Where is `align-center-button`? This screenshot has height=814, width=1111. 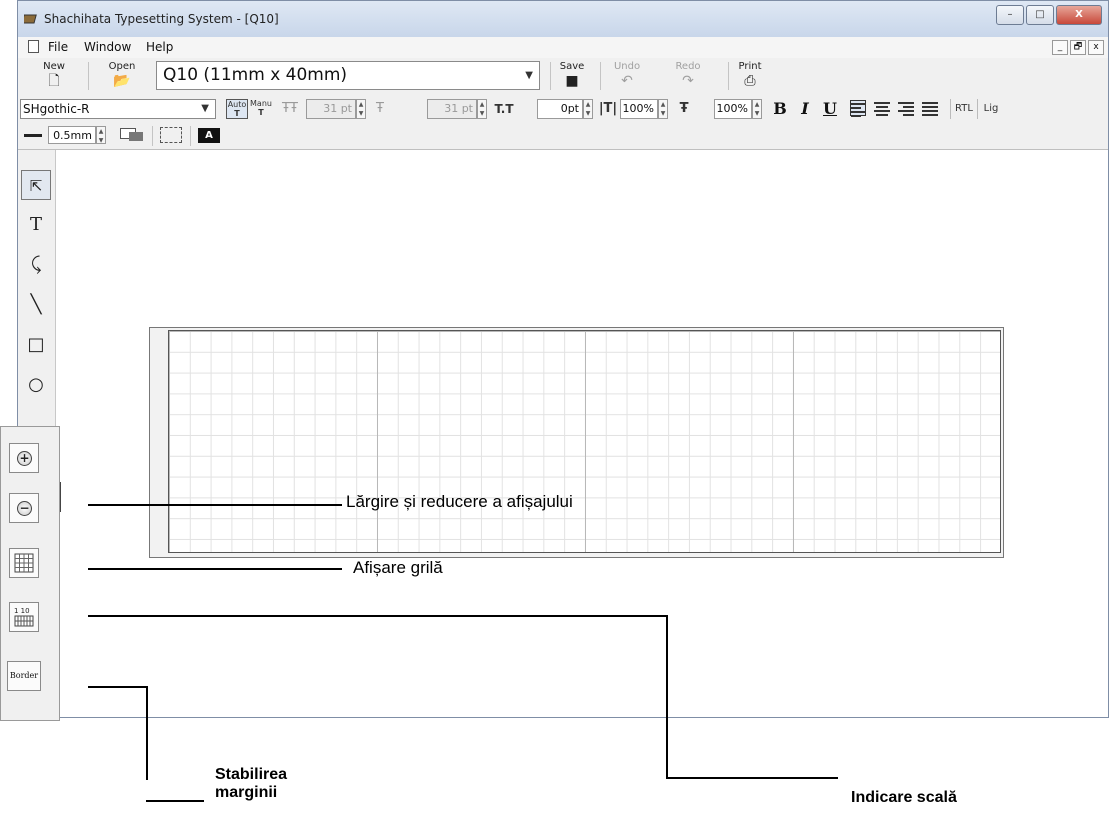 align-center-button is located at coordinates (882, 108).